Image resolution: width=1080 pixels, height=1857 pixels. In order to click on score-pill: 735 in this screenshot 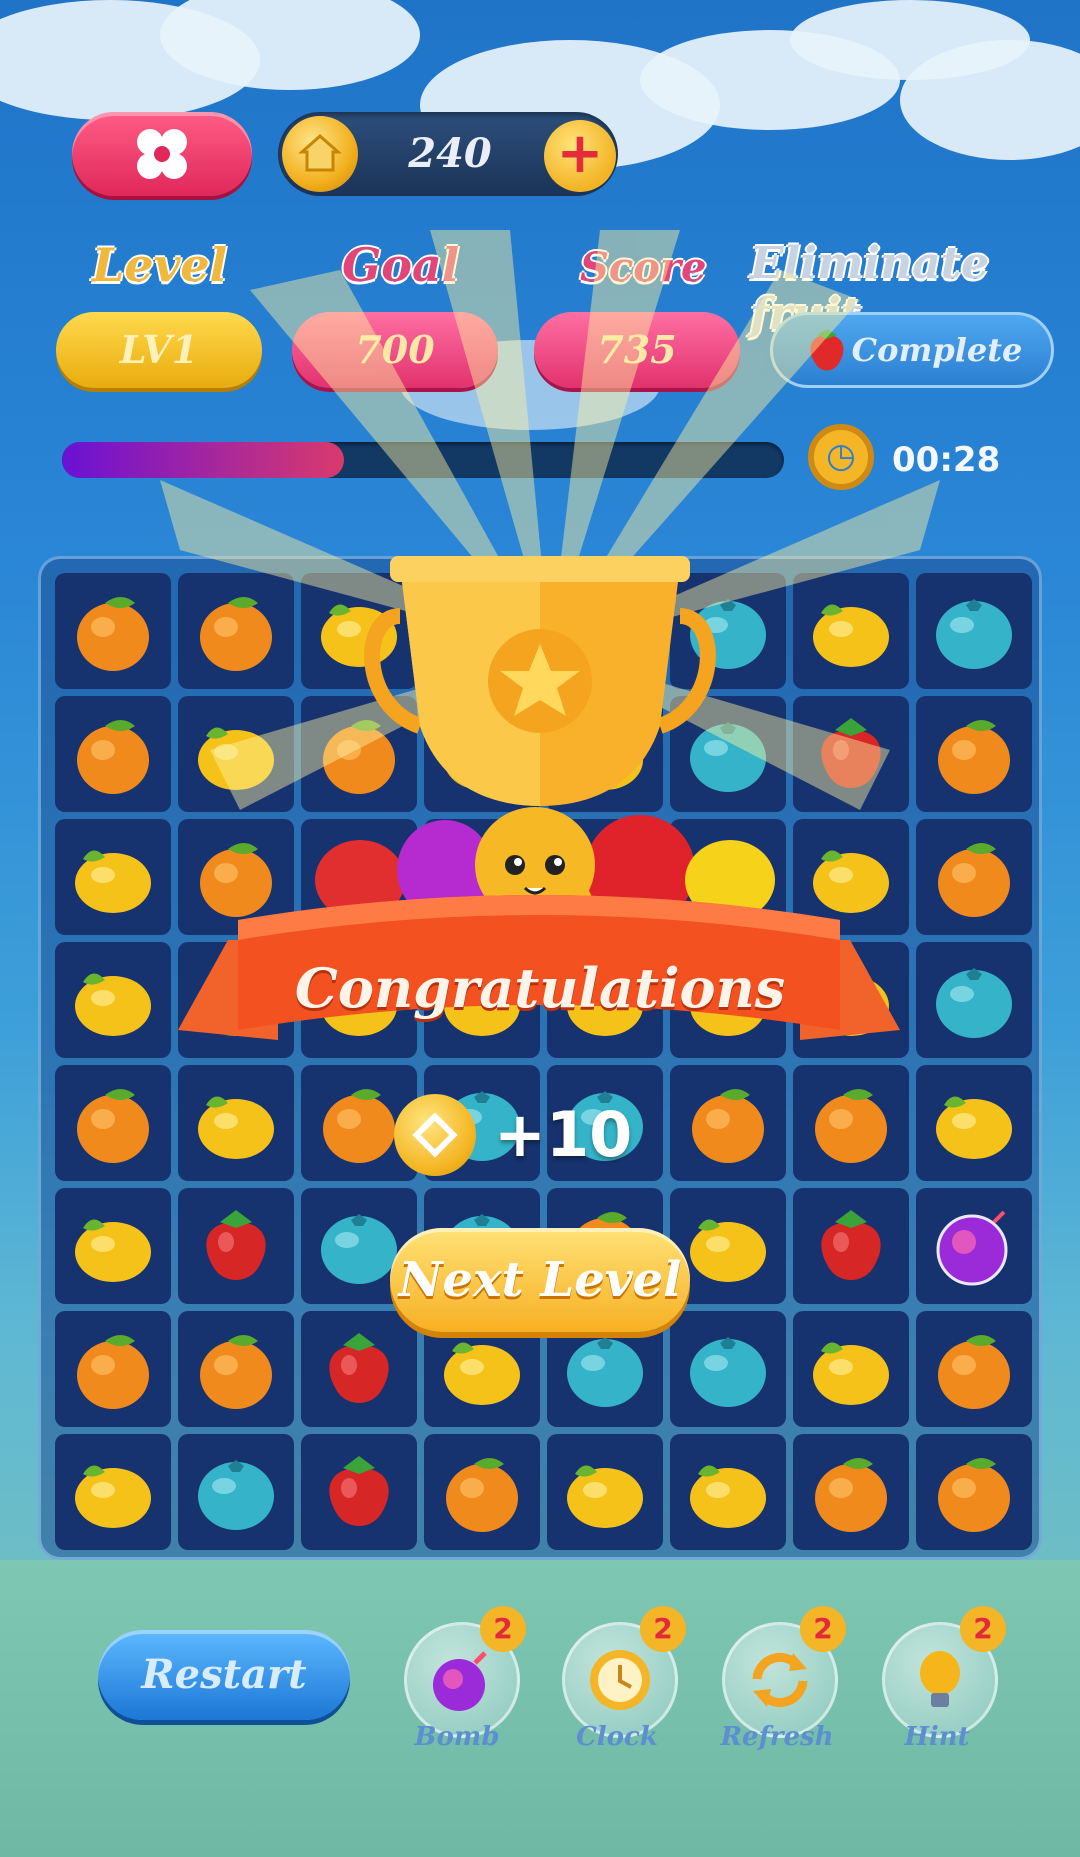, I will do `click(637, 350)`.